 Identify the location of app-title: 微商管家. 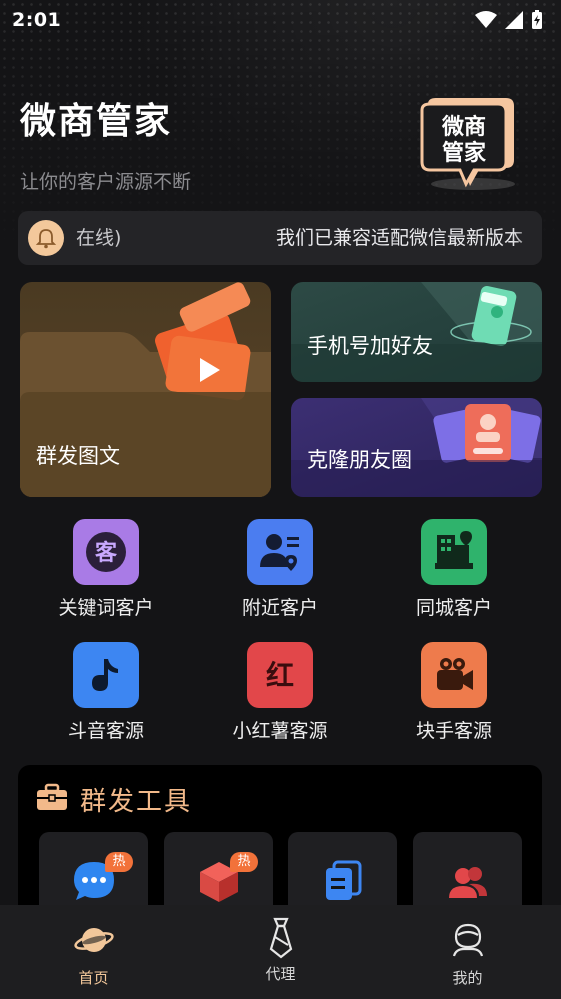
(96, 121).